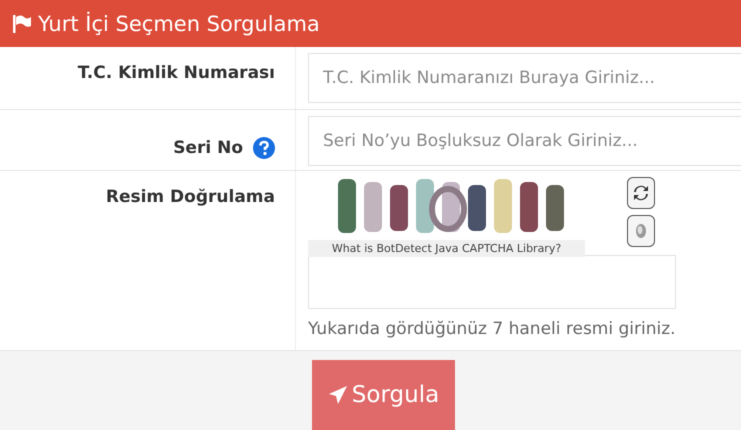 This screenshot has width=741, height=430. I want to click on field-label: T.C. Kimlik Numarası, so click(176, 73).